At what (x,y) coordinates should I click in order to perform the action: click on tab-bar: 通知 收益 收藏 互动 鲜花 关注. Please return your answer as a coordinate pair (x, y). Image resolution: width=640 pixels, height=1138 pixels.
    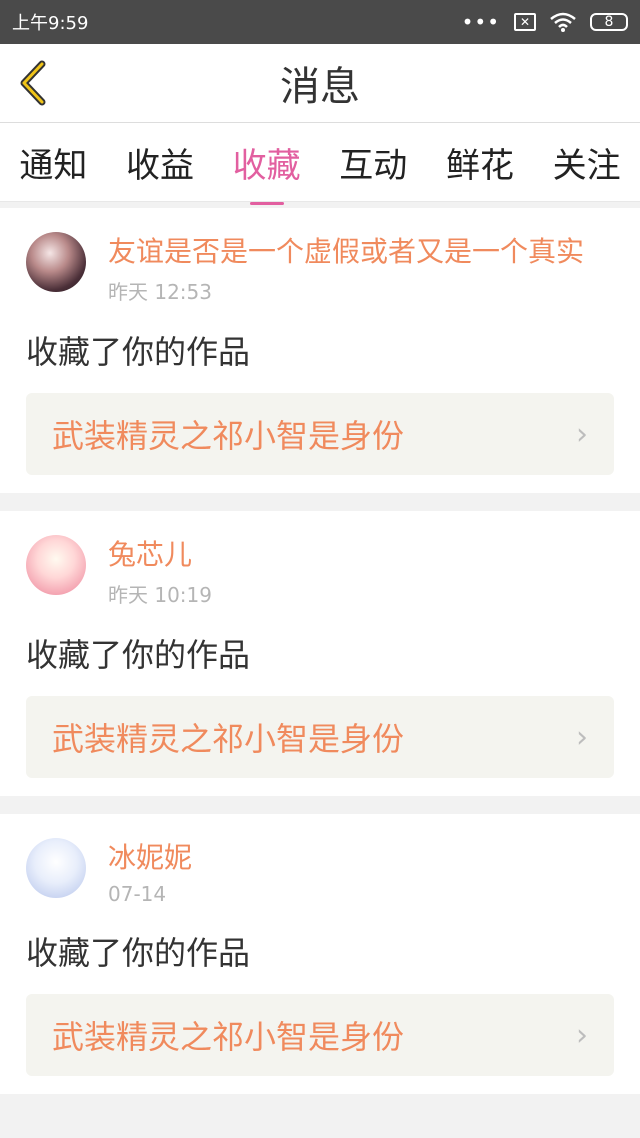
    Looking at the image, I should click on (320, 162).